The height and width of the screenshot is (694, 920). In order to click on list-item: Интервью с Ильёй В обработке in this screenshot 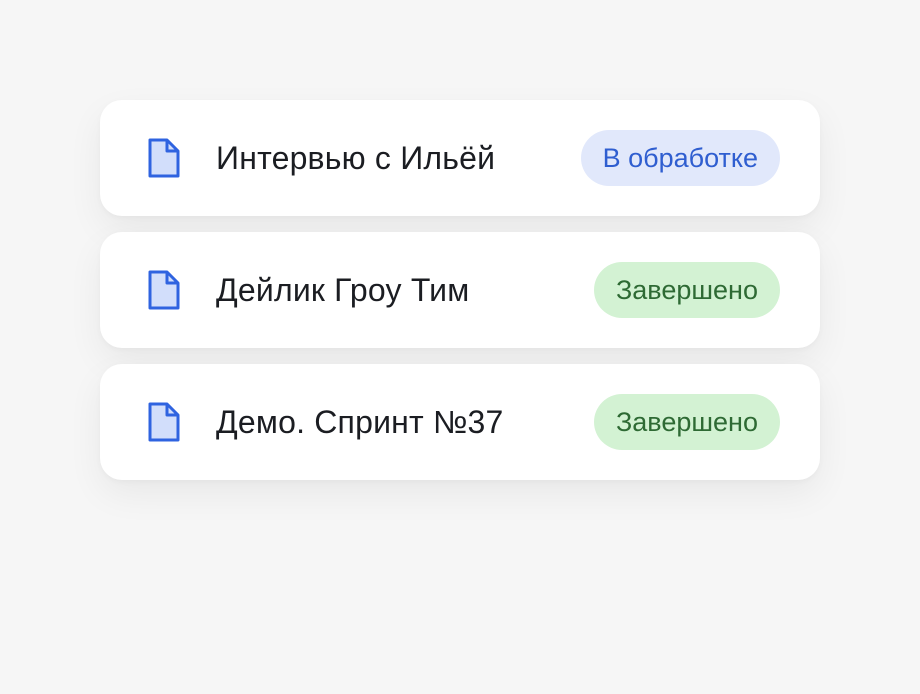, I will do `click(460, 158)`.